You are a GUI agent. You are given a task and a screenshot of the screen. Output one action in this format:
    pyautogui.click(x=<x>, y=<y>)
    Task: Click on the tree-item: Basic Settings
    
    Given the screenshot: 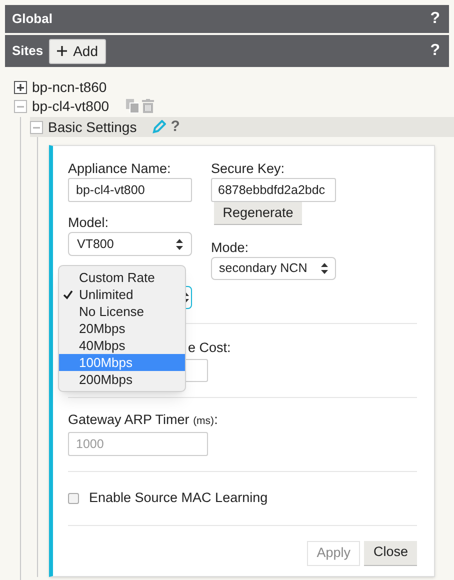 What is the action you would take?
    pyautogui.click(x=92, y=127)
    